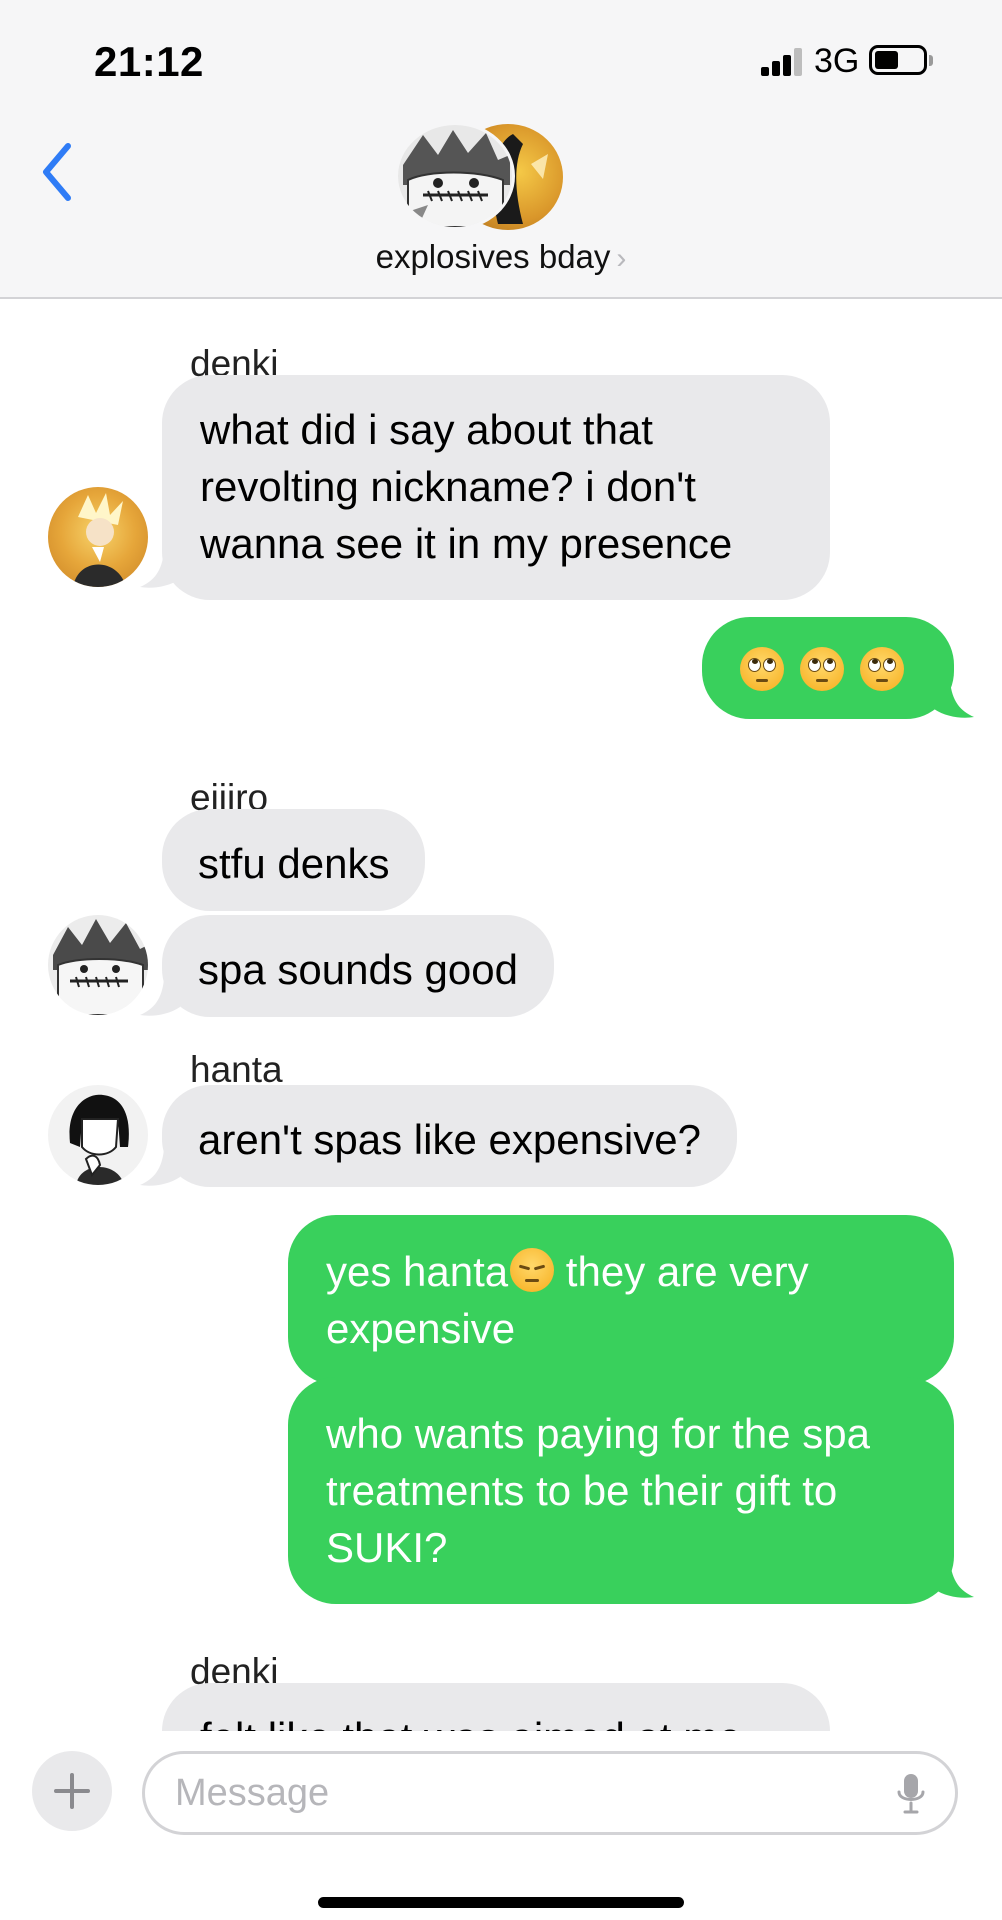 The image size is (1002, 1920). What do you see at coordinates (358, 969) in the screenshot?
I see `message-text: spa sounds good` at bounding box center [358, 969].